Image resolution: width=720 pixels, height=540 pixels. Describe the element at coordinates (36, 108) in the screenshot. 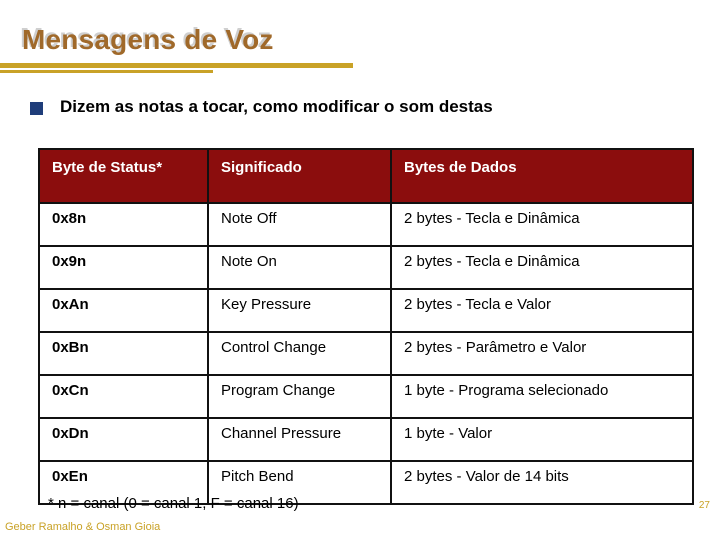

I see `square-bullet-icon` at that location.